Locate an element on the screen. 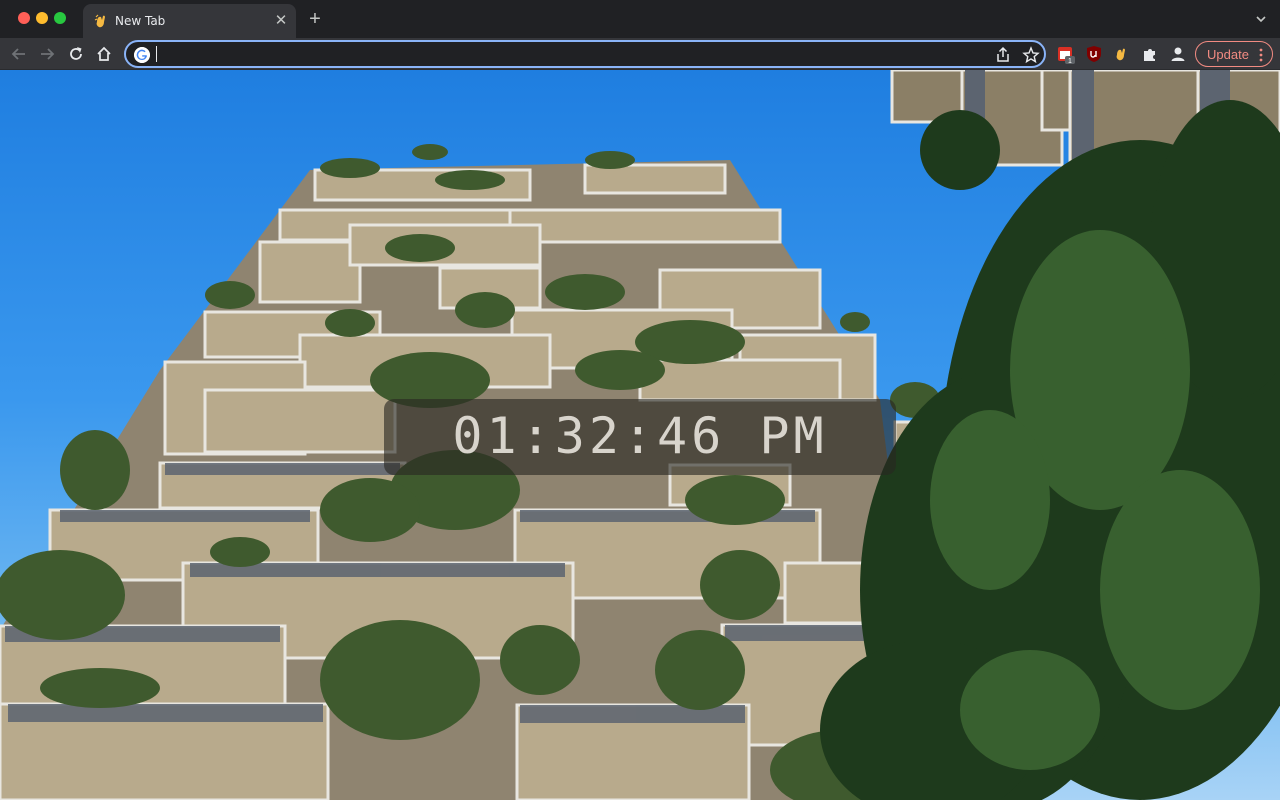 The height and width of the screenshot is (800, 1280). share-icon is located at coordinates (1003, 55).